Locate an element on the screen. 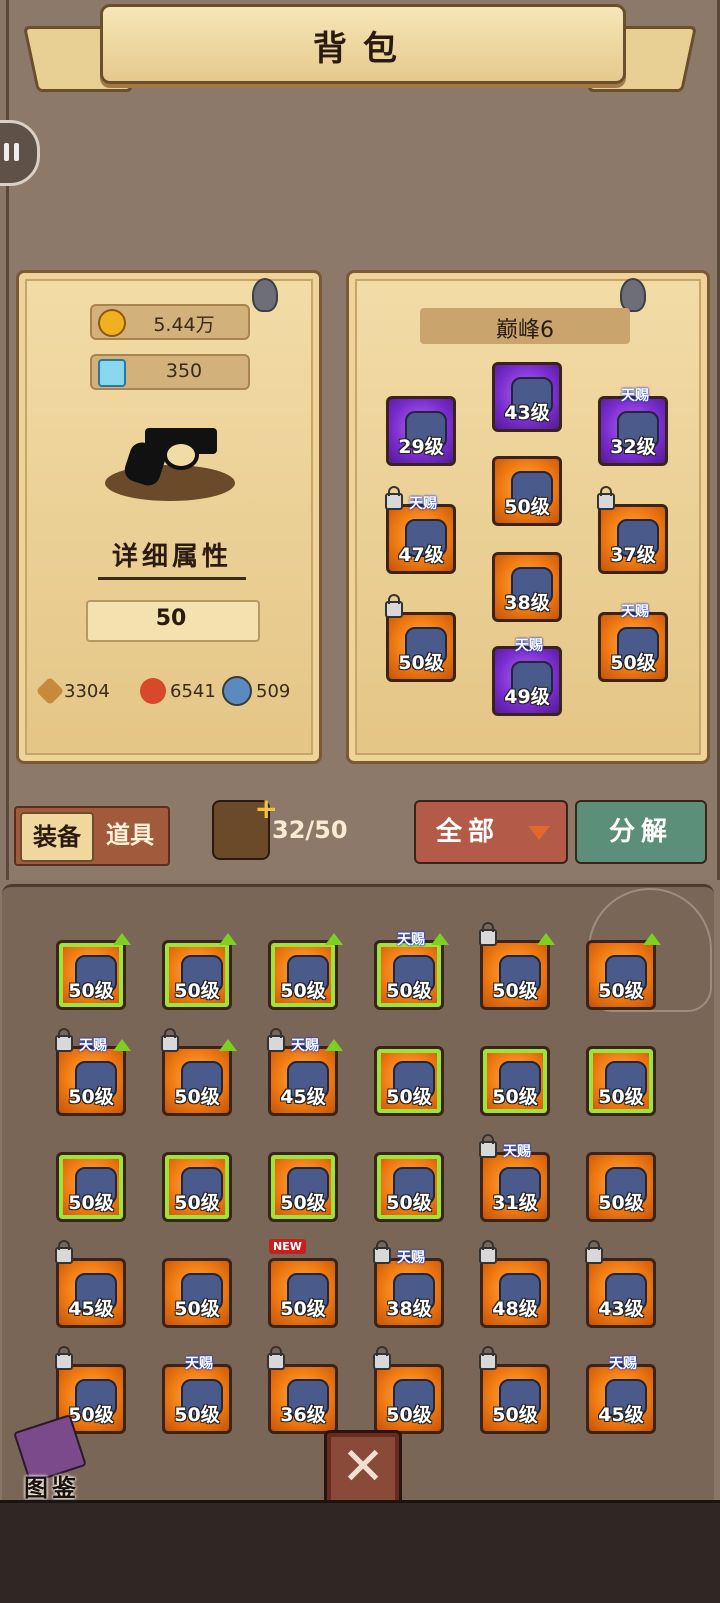  tile-level: 45级 is located at coordinates (91, 1309).